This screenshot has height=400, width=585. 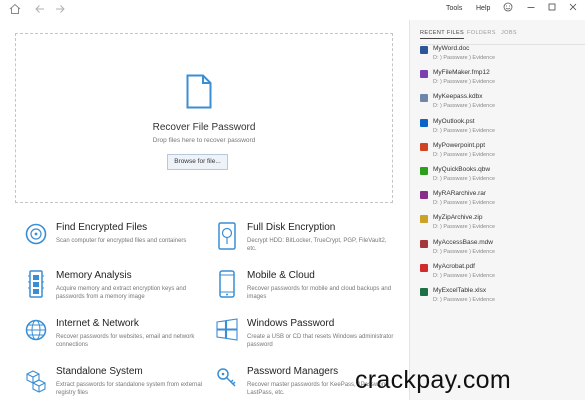 I want to click on windows-icon, so click(x=227, y=333).